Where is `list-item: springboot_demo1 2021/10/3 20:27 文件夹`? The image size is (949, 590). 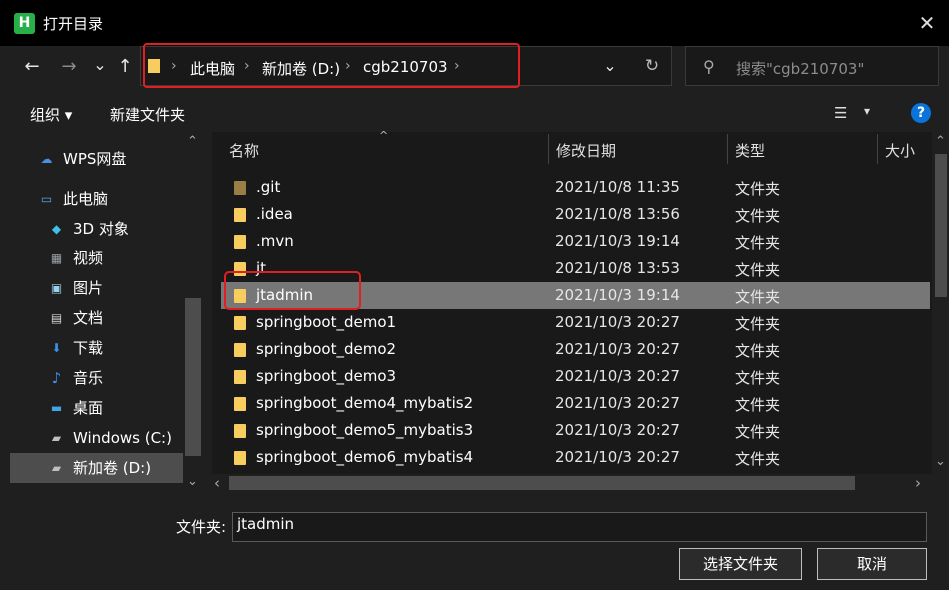
list-item: springboot_demo1 2021/10/3 20:27 文件夹 is located at coordinates (575, 322).